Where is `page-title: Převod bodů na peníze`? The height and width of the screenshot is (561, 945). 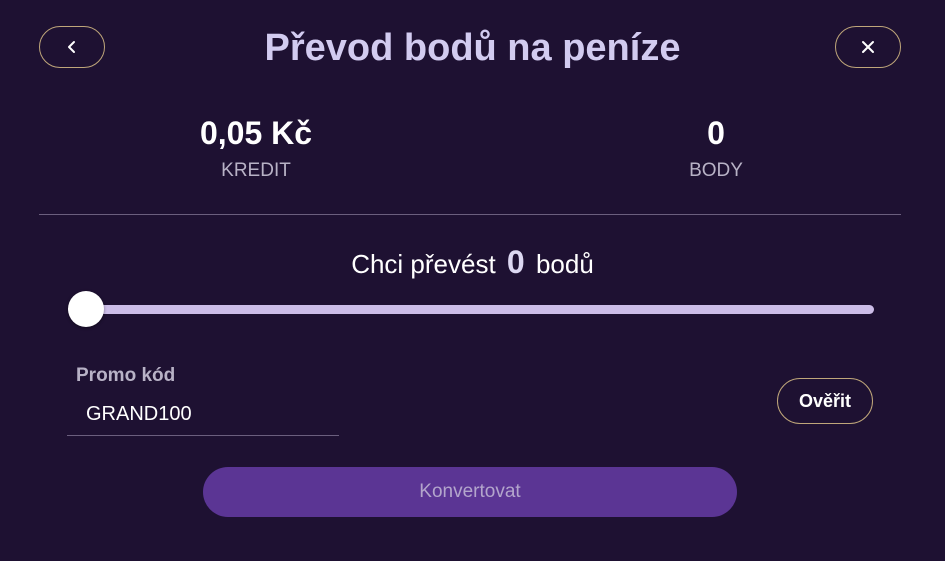 page-title: Převod bodů na peníze is located at coordinates (472, 48).